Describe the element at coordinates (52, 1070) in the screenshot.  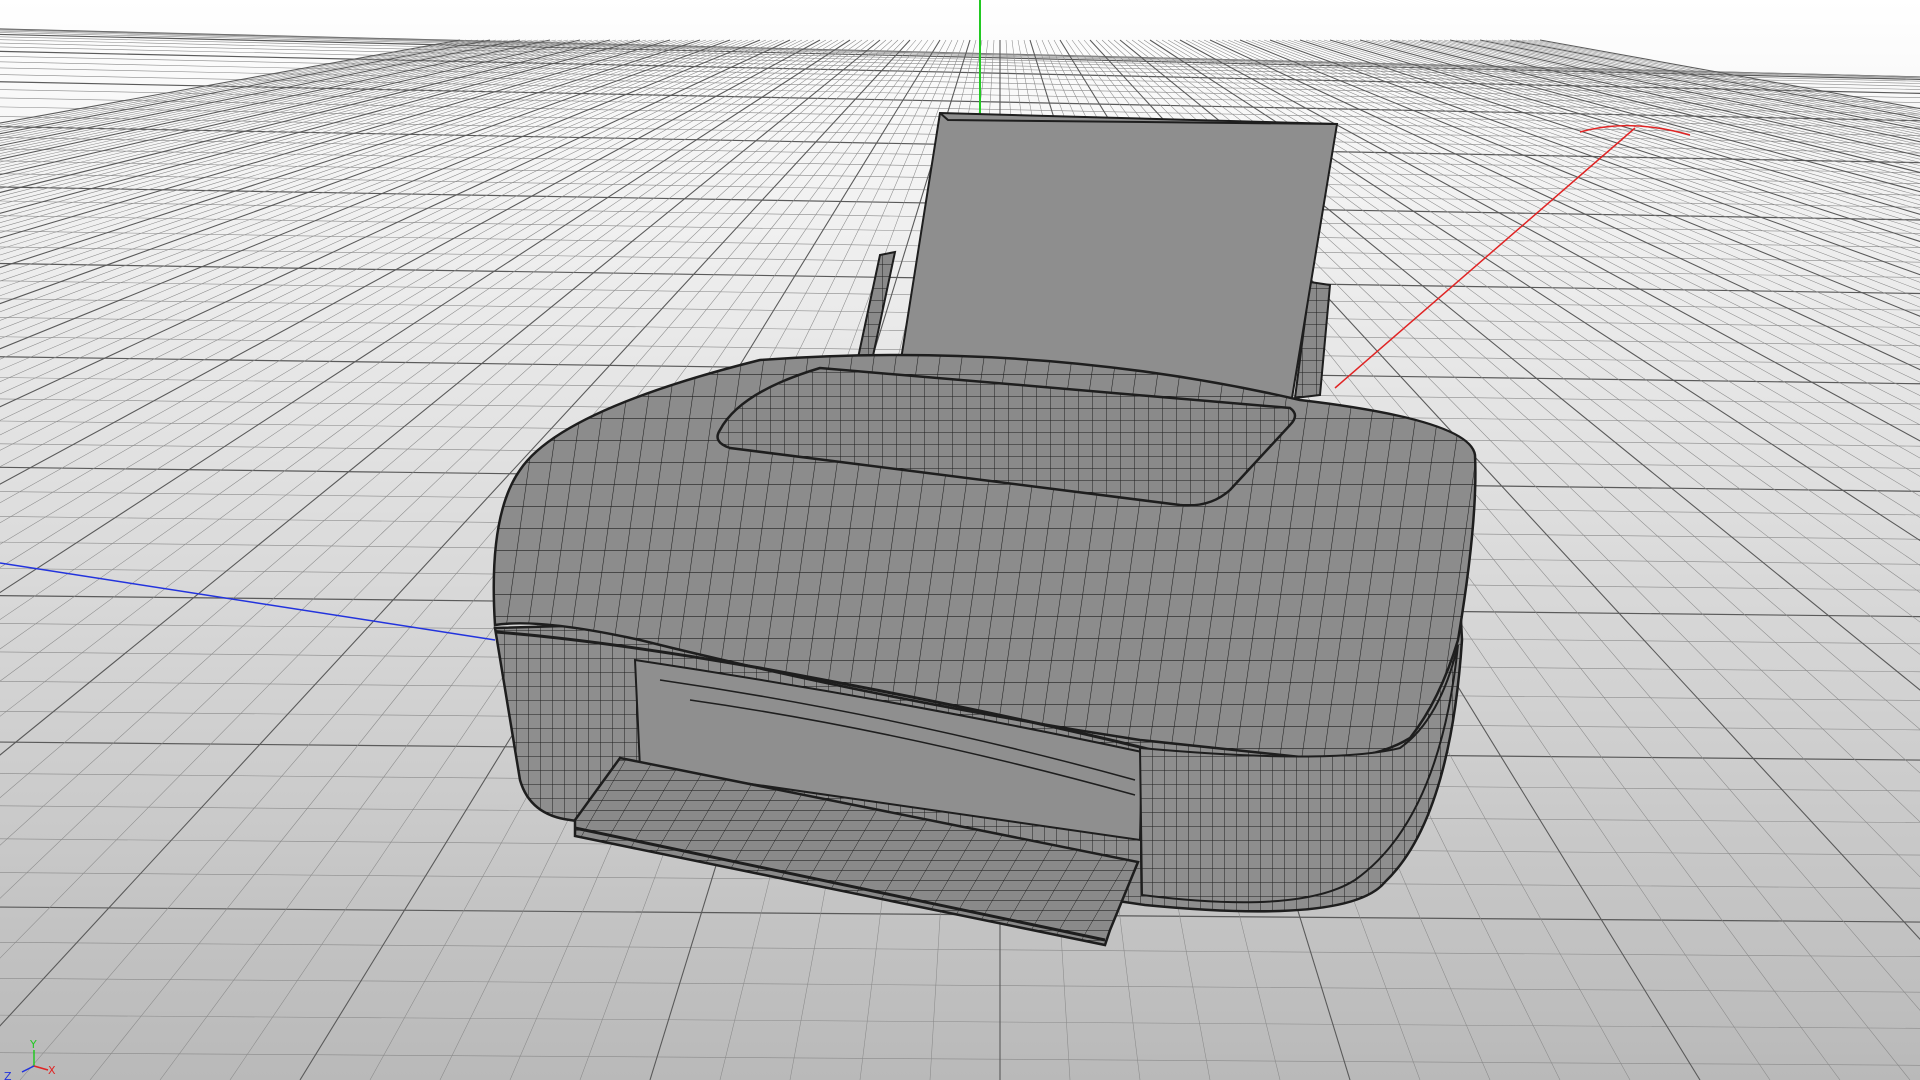
I see `axis-gizmo-x-label: X` at that location.